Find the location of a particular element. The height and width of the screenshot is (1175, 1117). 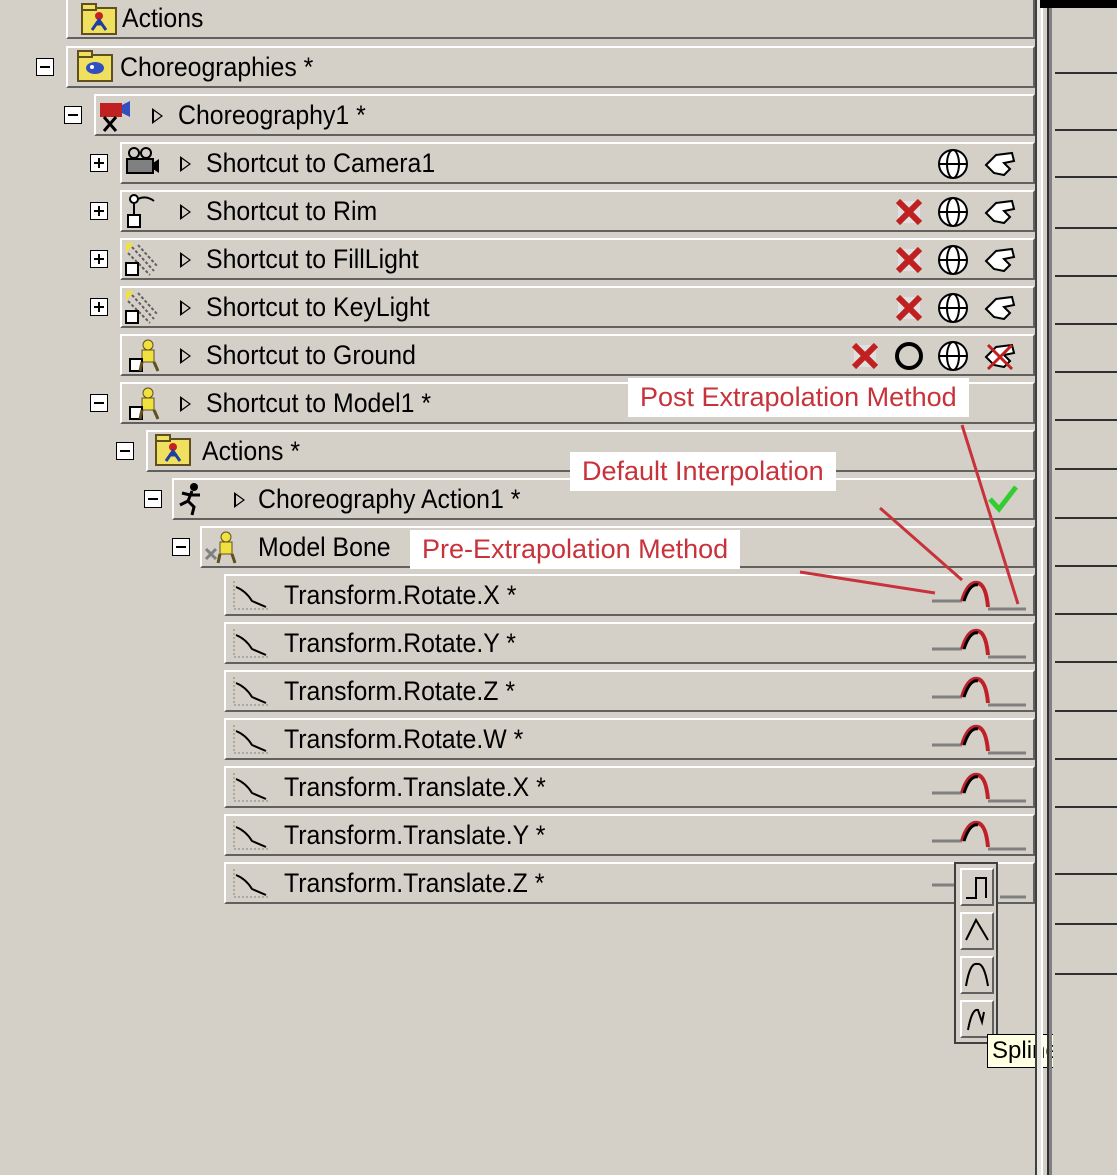

spline-interpolation-icon is located at coordinates (976, 1019).